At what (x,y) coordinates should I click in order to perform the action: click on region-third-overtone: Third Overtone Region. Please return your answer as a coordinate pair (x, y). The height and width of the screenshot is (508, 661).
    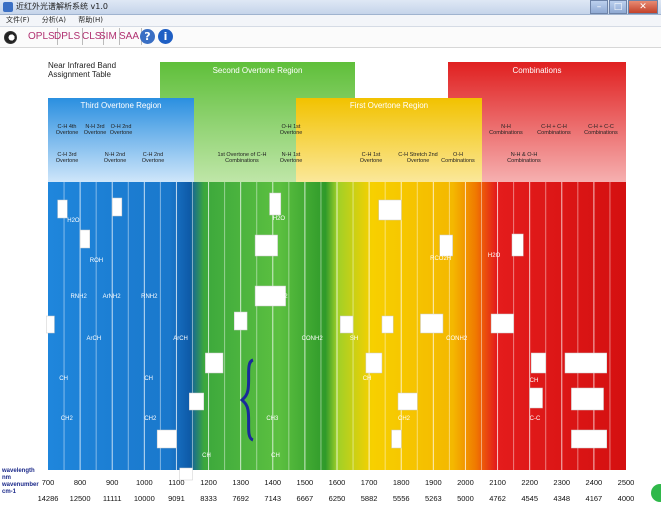
    Looking at the image, I should click on (121, 105).